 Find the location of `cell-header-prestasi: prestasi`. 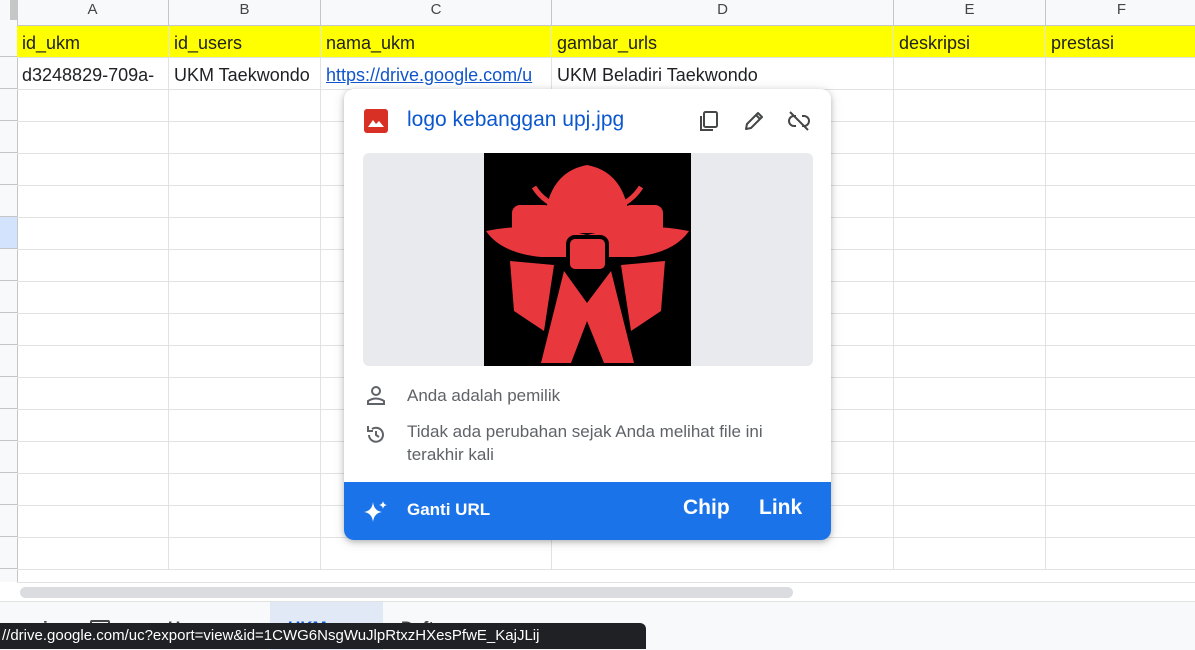

cell-header-prestasi: prestasi is located at coordinates (1120, 41).